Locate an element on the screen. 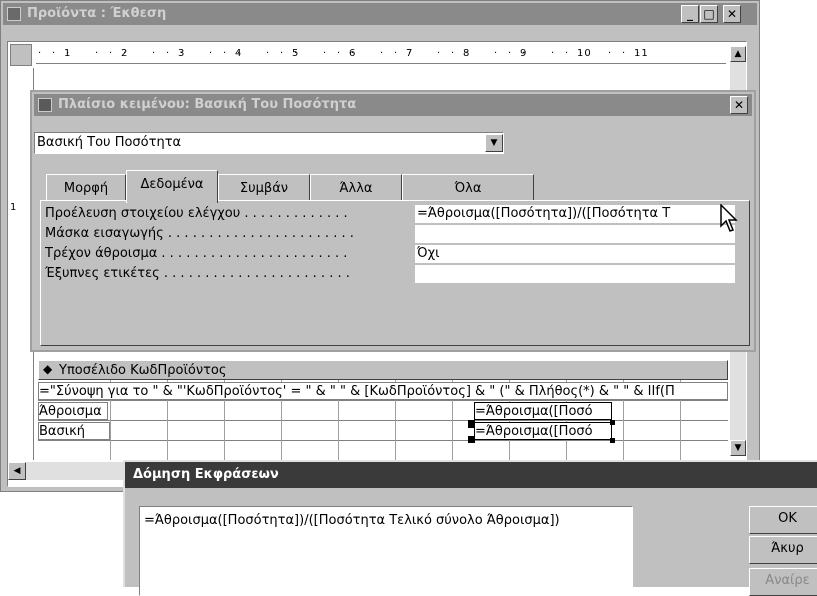 Image resolution: width=817 pixels, height=596 pixels. tab-event: Συμβάν is located at coordinates (264, 188).